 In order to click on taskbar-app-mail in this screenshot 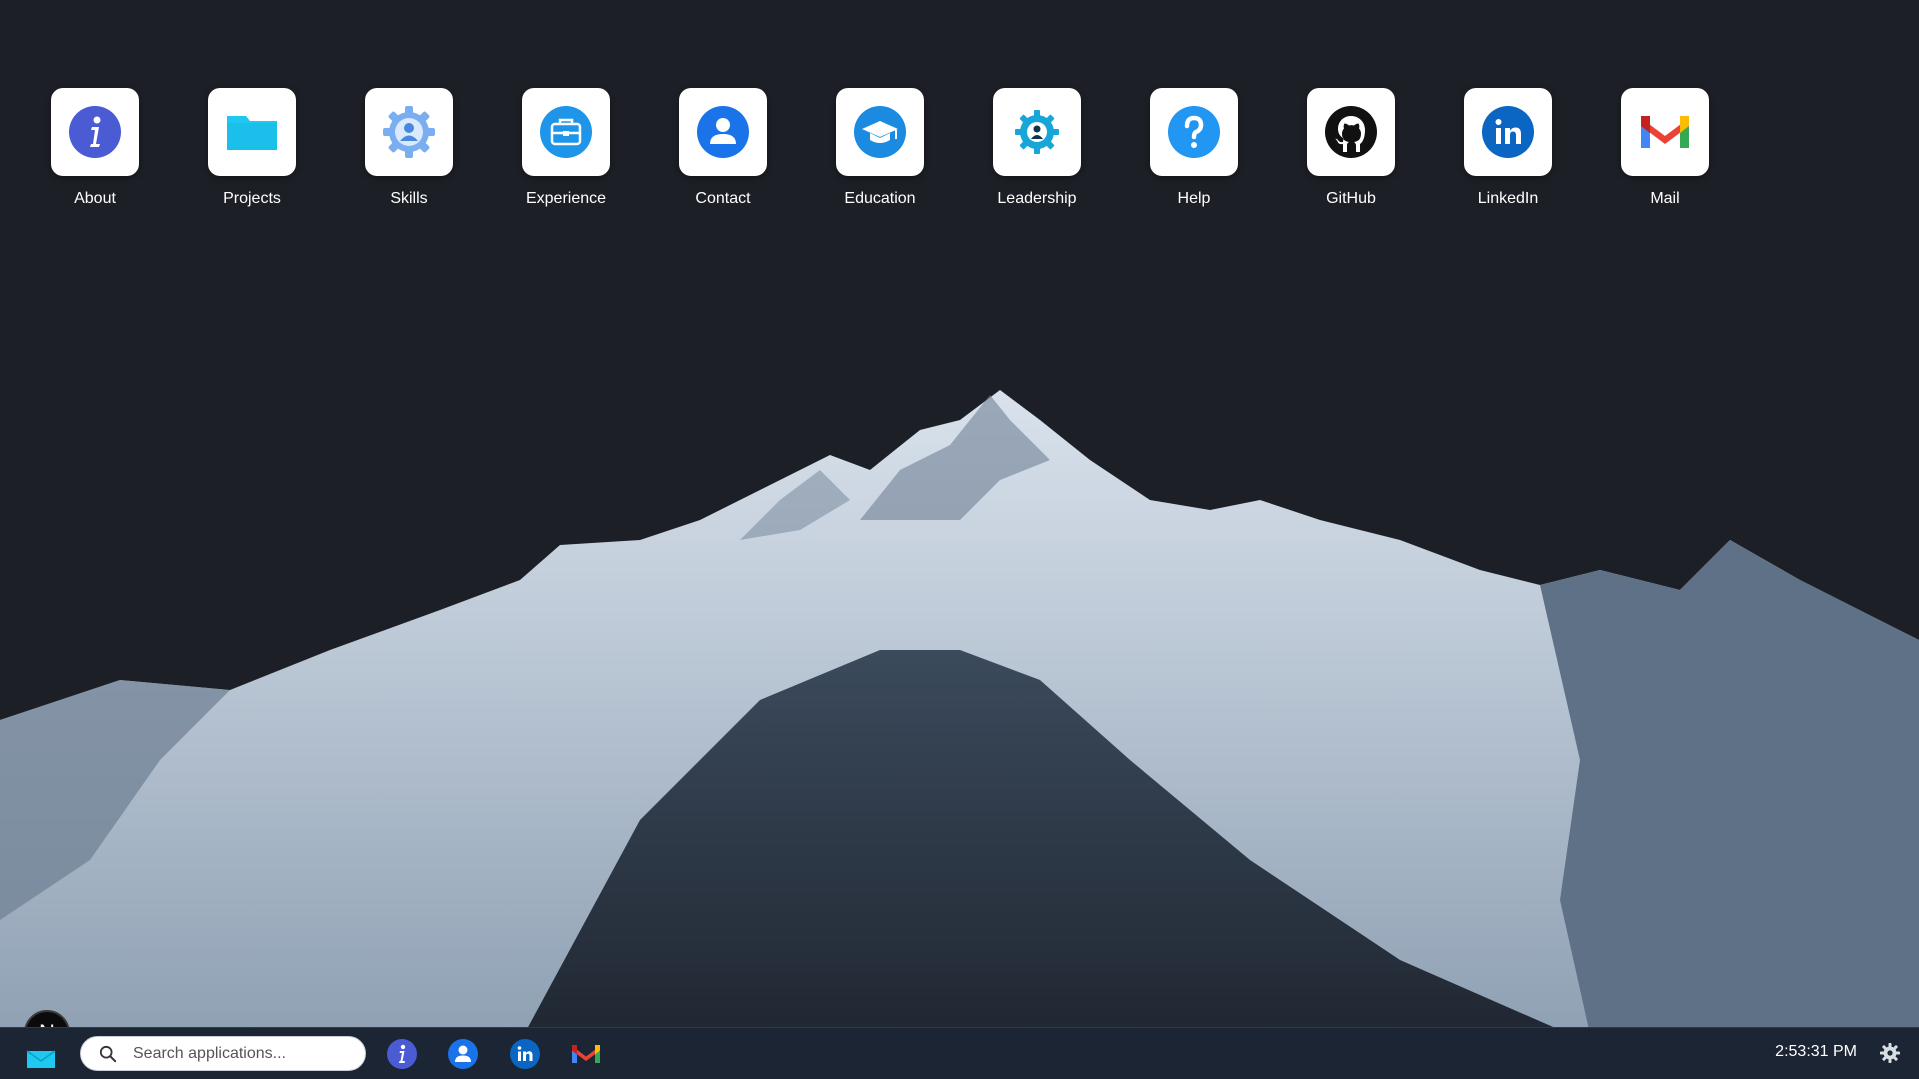, I will do `click(586, 1054)`.